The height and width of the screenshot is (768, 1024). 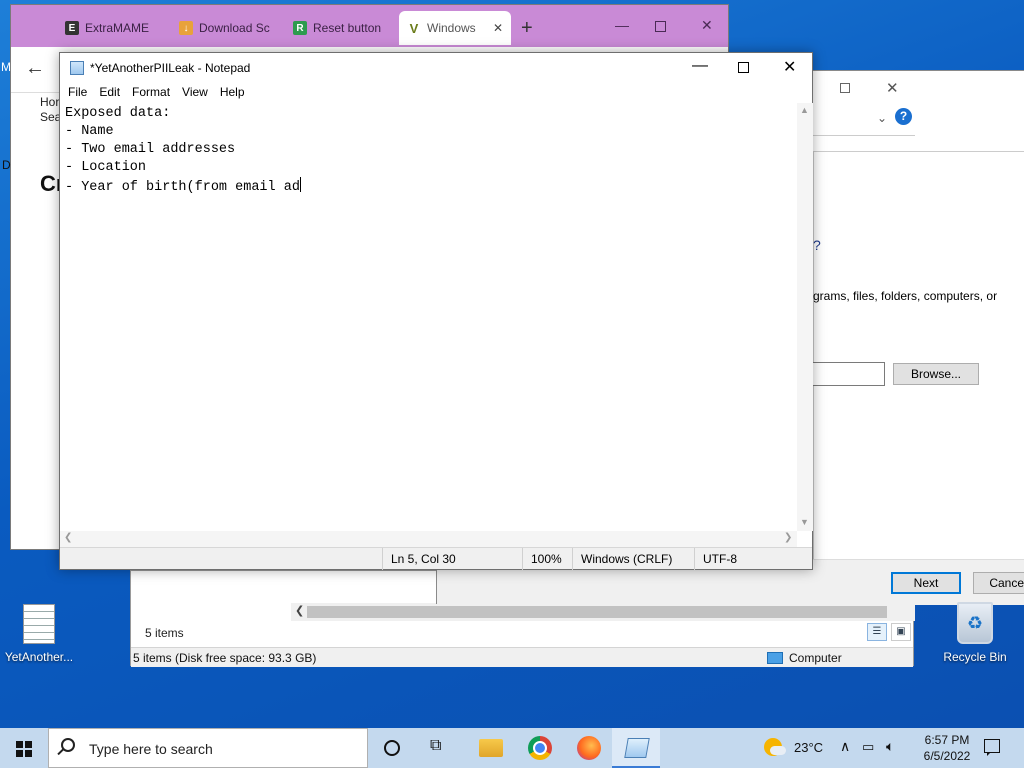 What do you see at coordinates (817, 245) in the screenshot?
I see `dialog-question: ?` at bounding box center [817, 245].